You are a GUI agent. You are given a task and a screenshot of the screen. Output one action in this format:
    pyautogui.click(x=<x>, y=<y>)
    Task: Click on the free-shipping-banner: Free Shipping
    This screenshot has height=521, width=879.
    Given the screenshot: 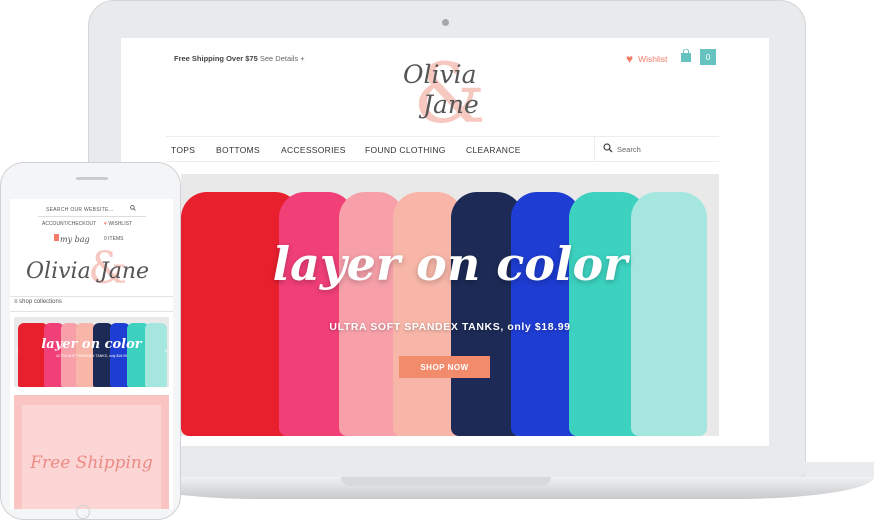 What is the action you would take?
    pyautogui.click(x=91, y=452)
    